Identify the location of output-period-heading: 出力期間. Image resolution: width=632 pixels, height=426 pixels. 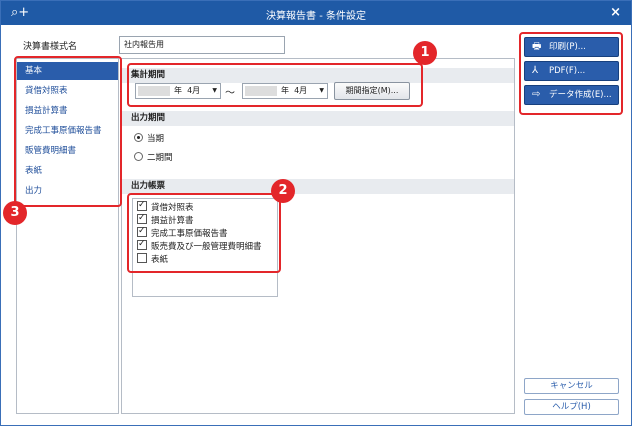
(318, 118).